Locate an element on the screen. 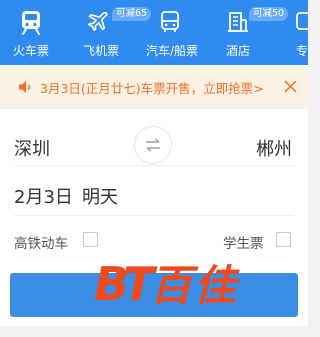 The width and height of the screenshot is (320, 337). depart-date-desc: 明天 is located at coordinates (100, 197).